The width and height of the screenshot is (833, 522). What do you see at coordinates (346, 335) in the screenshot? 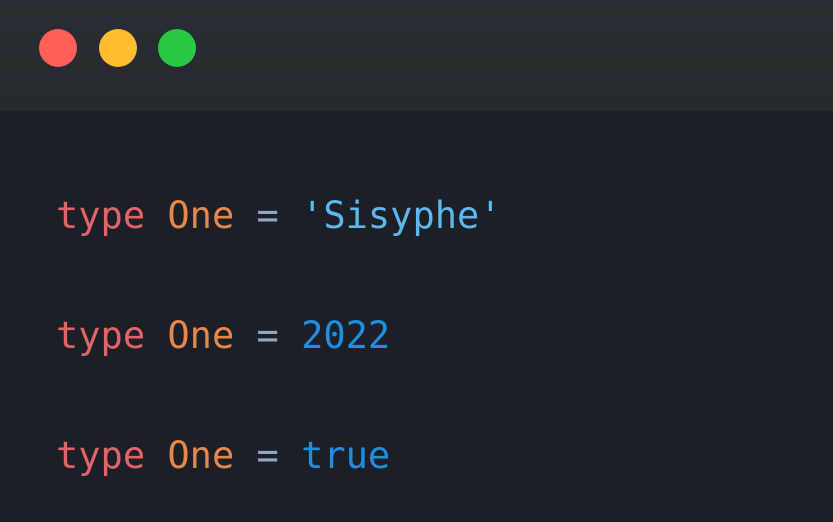
I see `number-literal: 2022` at bounding box center [346, 335].